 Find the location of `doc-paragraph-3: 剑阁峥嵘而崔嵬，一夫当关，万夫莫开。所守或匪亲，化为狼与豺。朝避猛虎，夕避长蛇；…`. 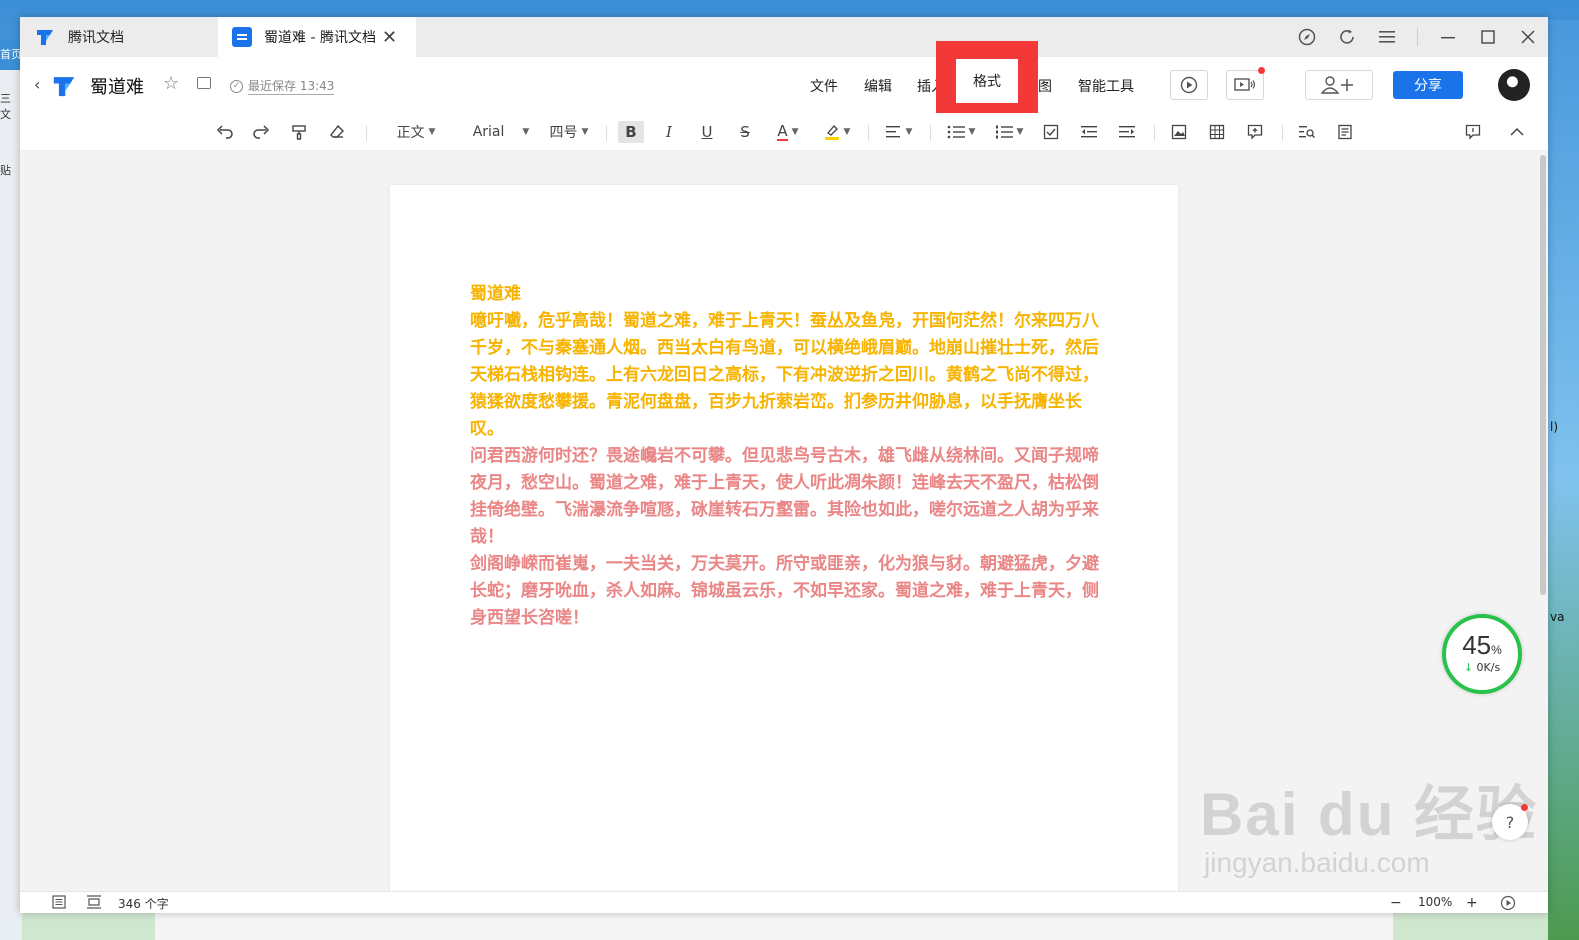

doc-paragraph-3: 剑阁峥嵘而崔嵬，一夫当关，万夫莫开。所守或匪亲，化为狼与豺。朝避猛虎，夕避长蛇；… is located at coordinates (785, 591).